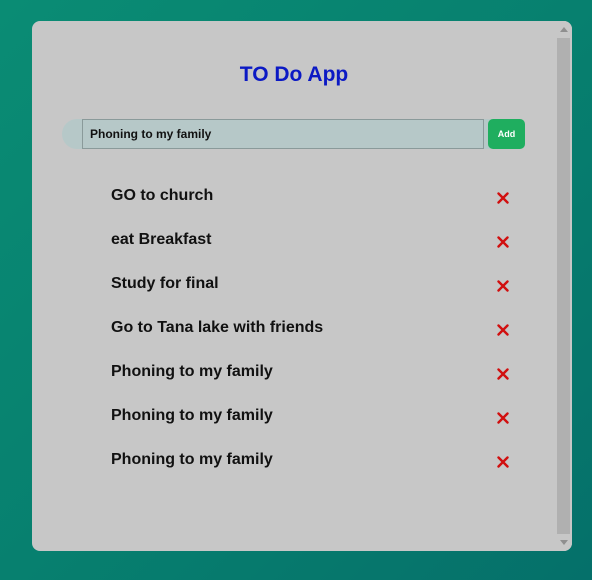  Describe the element at coordinates (217, 327) in the screenshot. I see `todo-label: Go to Tana lake with friends` at that location.